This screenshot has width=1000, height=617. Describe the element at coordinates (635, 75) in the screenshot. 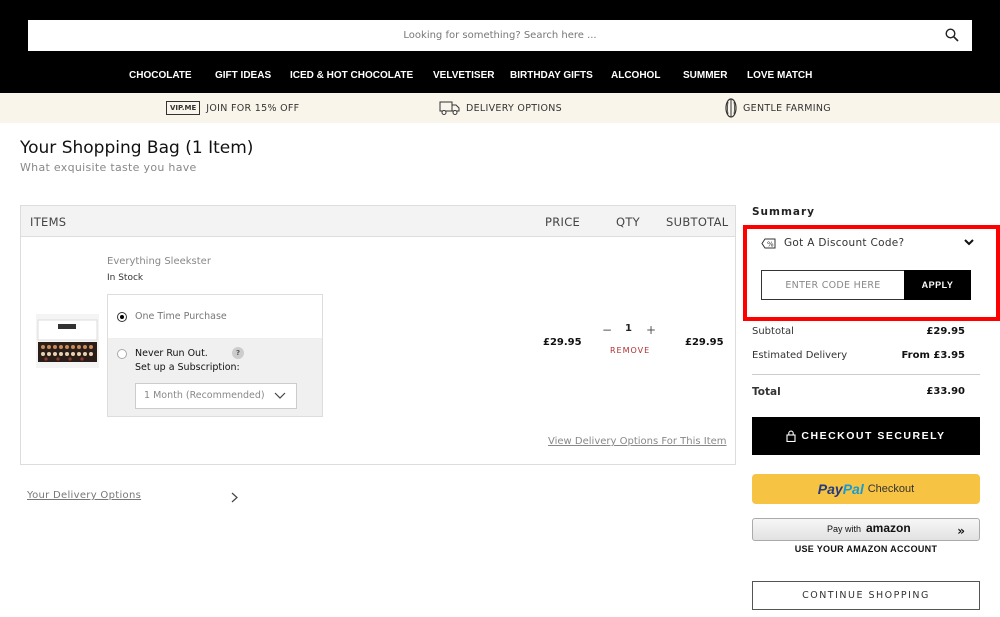

I see `nav-item-alcohol: ALCOHOL` at that location.